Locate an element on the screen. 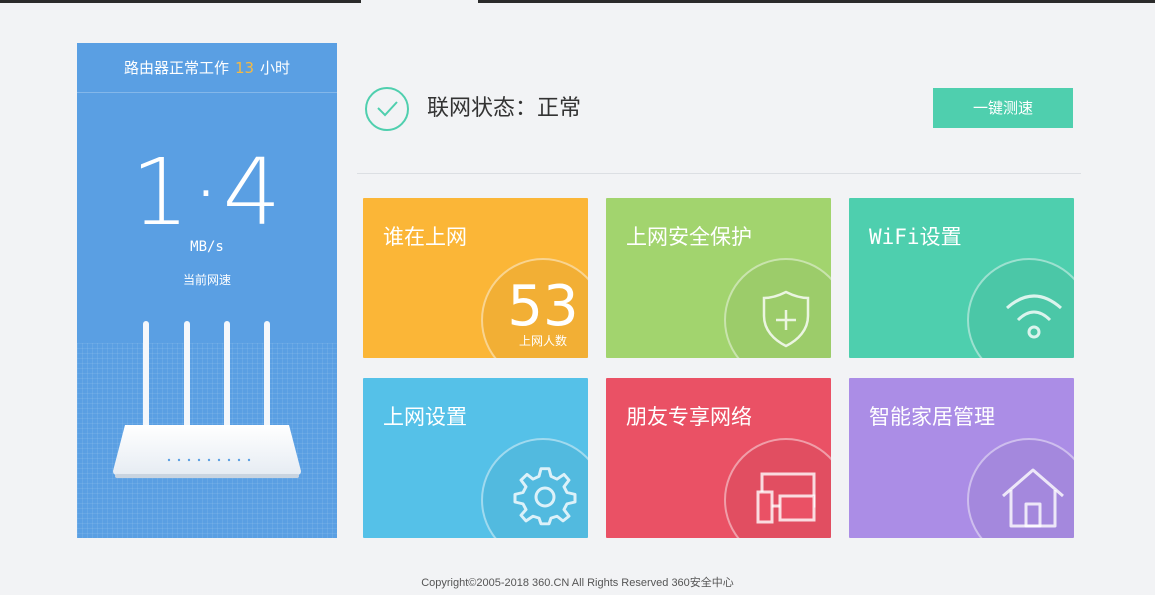 This screenshot has height=595, width=1155. tile-title: 谁在上网 is located at coordinates (425, 237).